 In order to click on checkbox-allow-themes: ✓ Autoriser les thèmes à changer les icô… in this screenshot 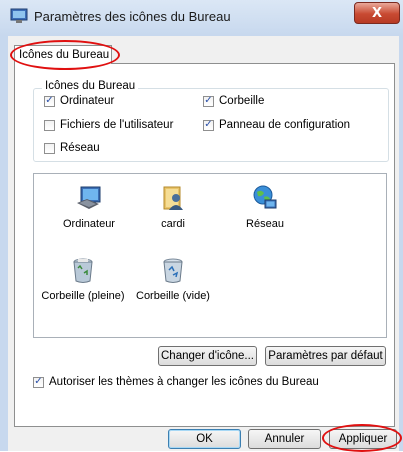, I will do `click(176, 382)`.